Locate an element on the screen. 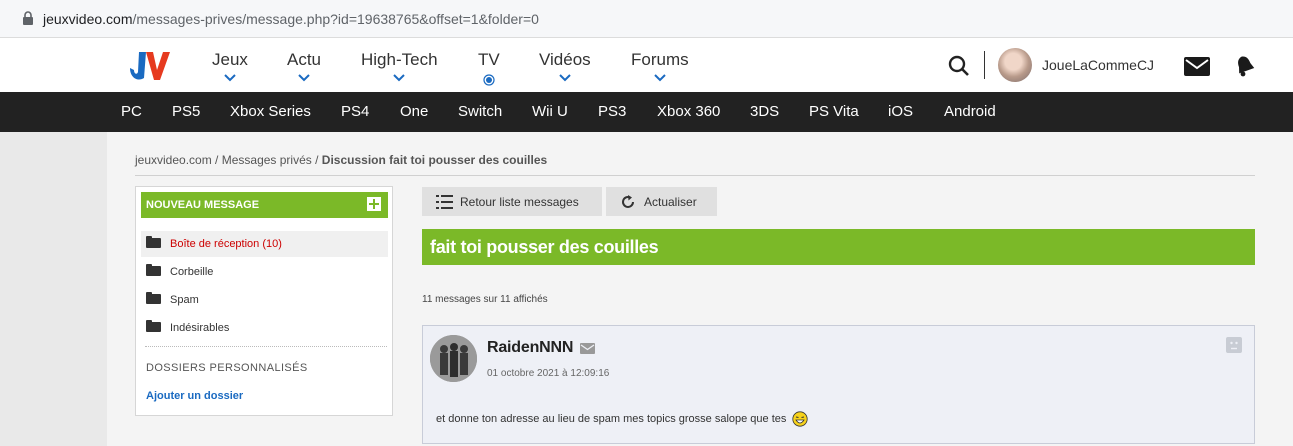  platform-android: Android is located at coordinates (970, 111).